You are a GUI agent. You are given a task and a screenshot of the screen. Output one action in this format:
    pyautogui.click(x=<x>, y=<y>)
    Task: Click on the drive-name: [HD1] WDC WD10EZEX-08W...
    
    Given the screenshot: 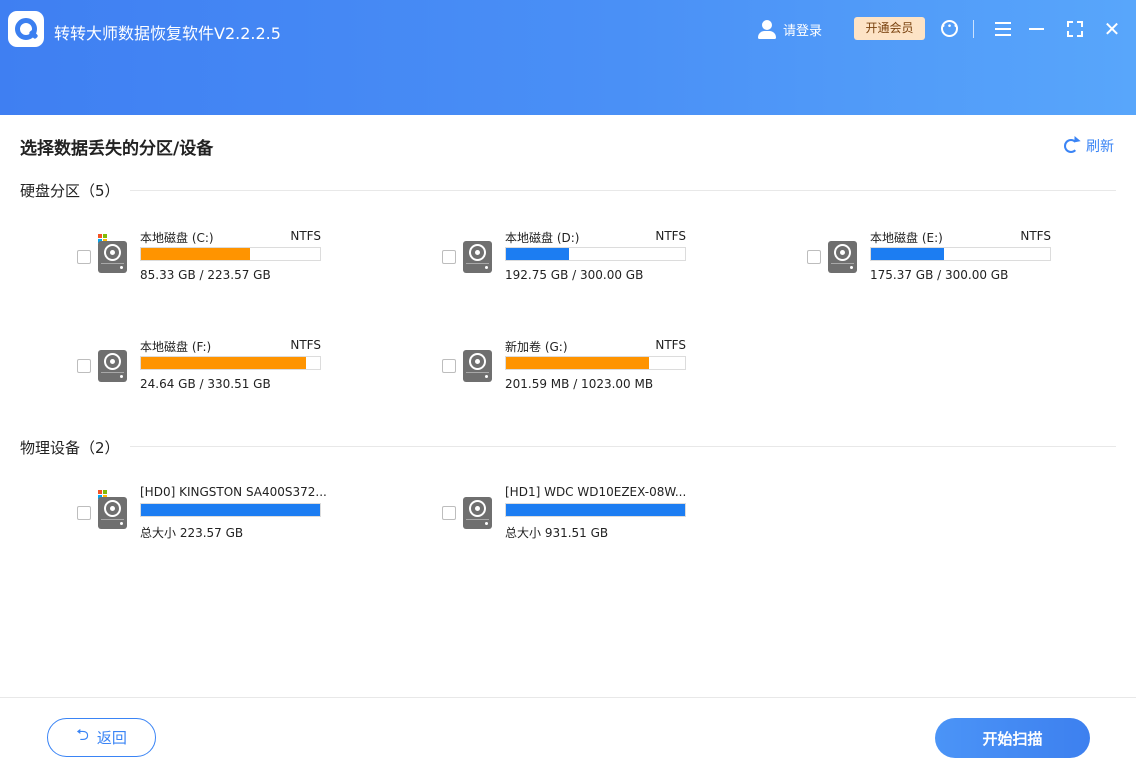 What is the action you would take?
    pyautogui.click(x=596, y=492)
    